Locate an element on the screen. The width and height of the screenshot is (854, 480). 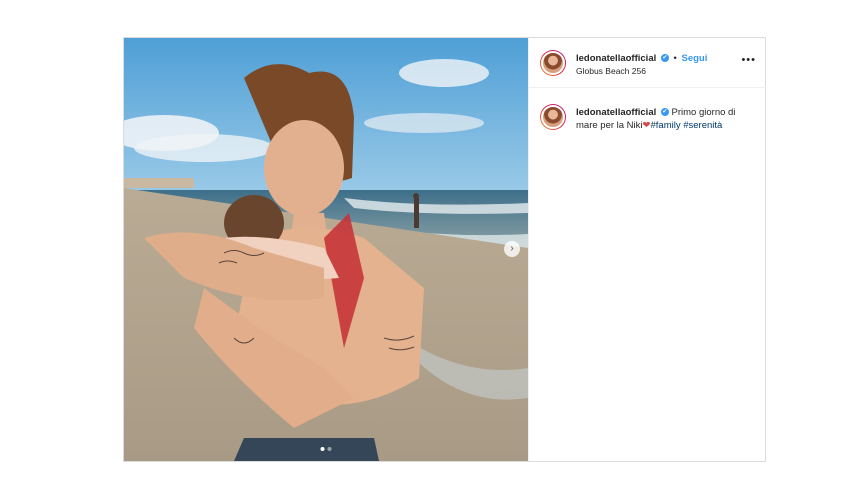
caption-avatar is located at coordinates (553, 117).